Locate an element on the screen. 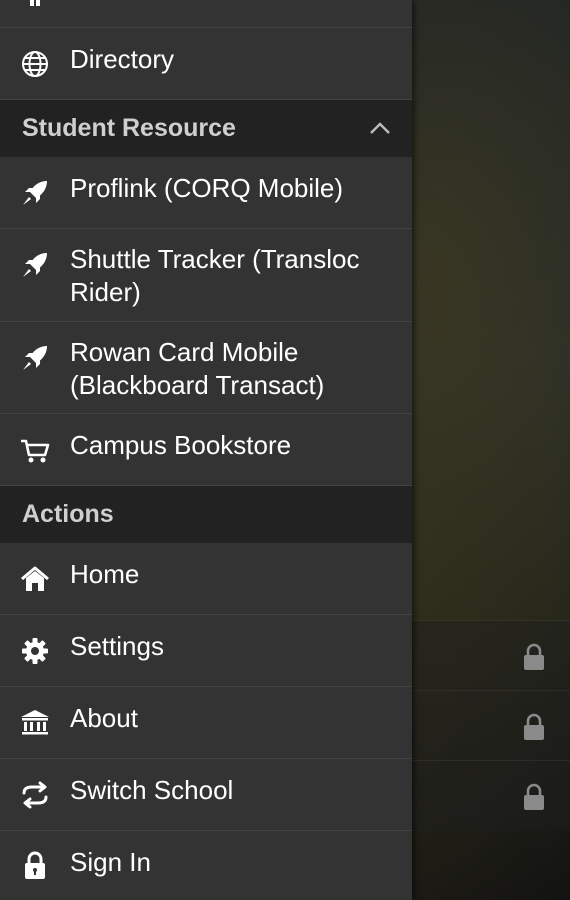 The width and height of the screenshot is (570, 900). section-header-actions: Actions is located at coordinates (206, 514).